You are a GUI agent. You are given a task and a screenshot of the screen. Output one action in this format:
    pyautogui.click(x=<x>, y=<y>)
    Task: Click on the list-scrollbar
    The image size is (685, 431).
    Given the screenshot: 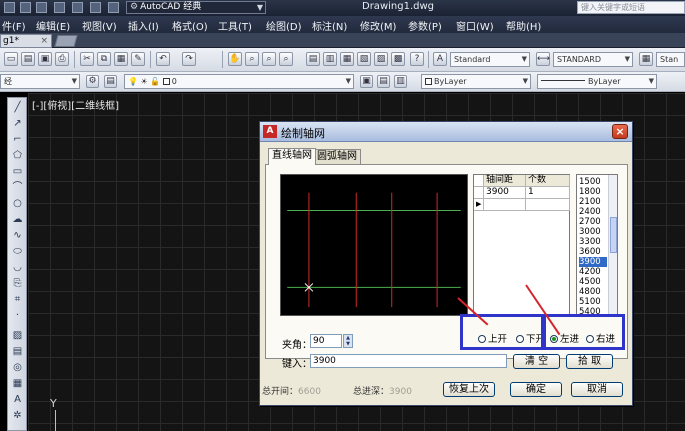 What is the action you would take?
    pyautogui.click(x=612, y=245)
    